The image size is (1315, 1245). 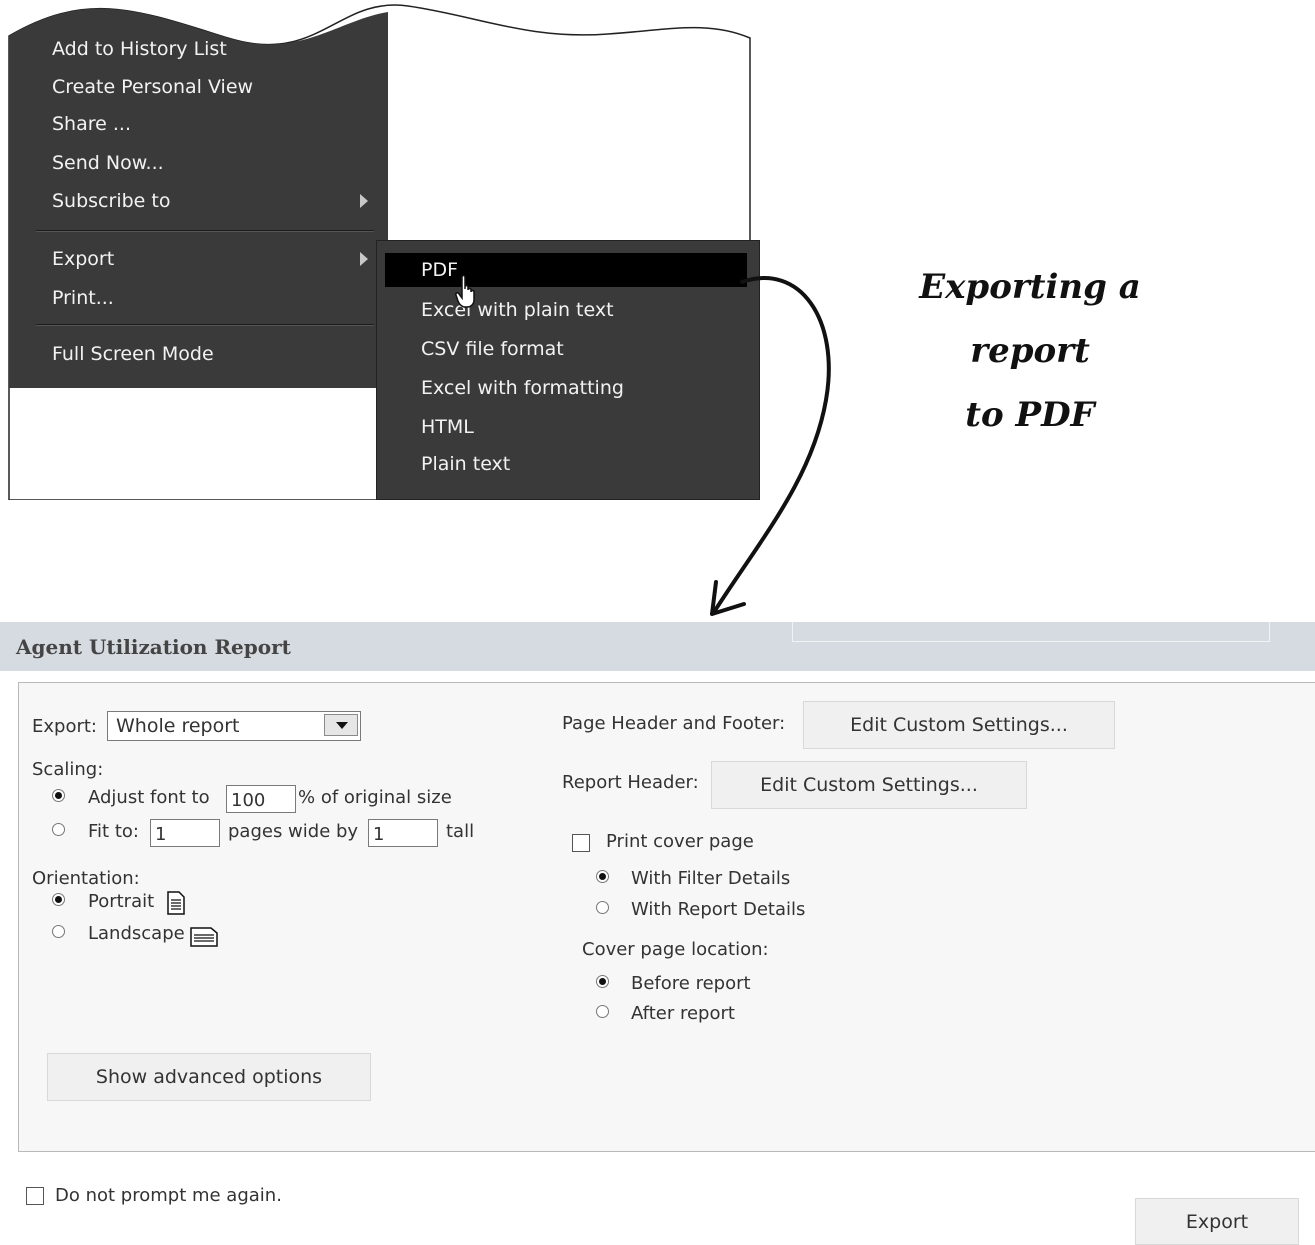 I want to click on dialog-title: Agent Utilization Report, so click(x=153, y=647).